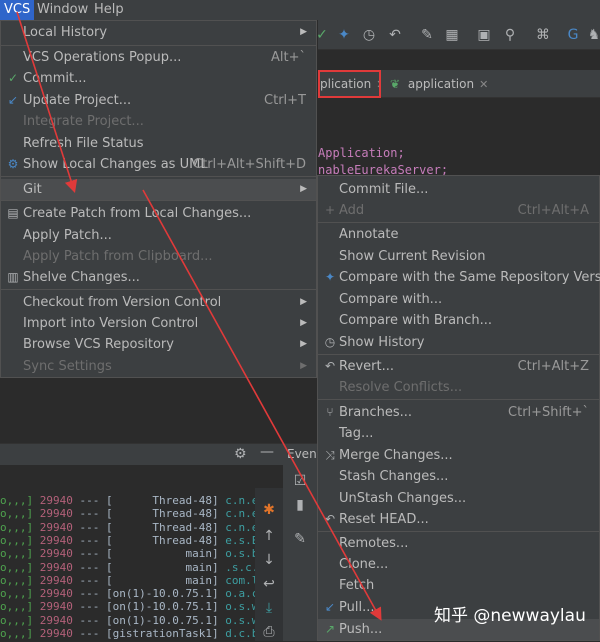 The image size is (600, 642). I want to click on menu-item-fetch: Fetch, so click(458, 585).